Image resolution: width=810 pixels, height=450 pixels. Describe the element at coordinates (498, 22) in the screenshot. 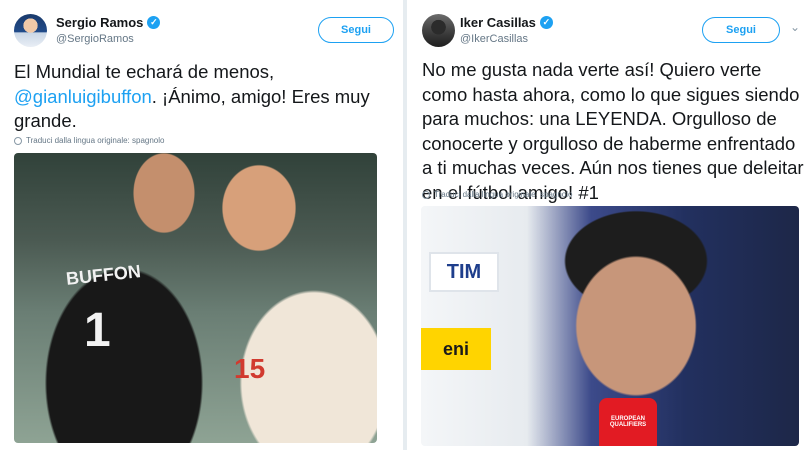

I see `display-name: Iker Casillas` at that location.